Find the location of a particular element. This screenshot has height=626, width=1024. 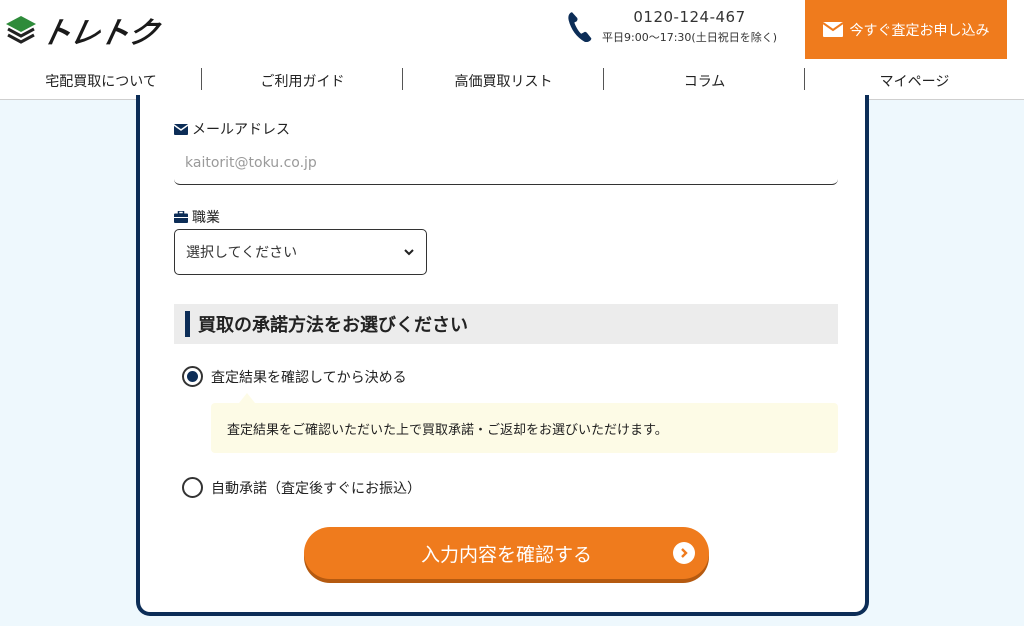

confirm-button-label: 入力内容を確認する is located at coordinates (506, 554).